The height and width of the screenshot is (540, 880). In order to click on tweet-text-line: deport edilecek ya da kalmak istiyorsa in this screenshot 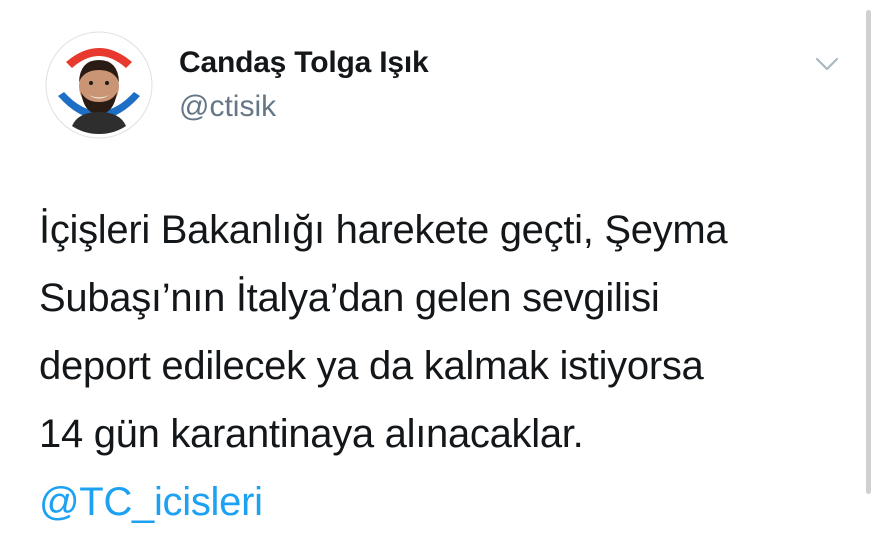, I will do `click(371, 366)`.